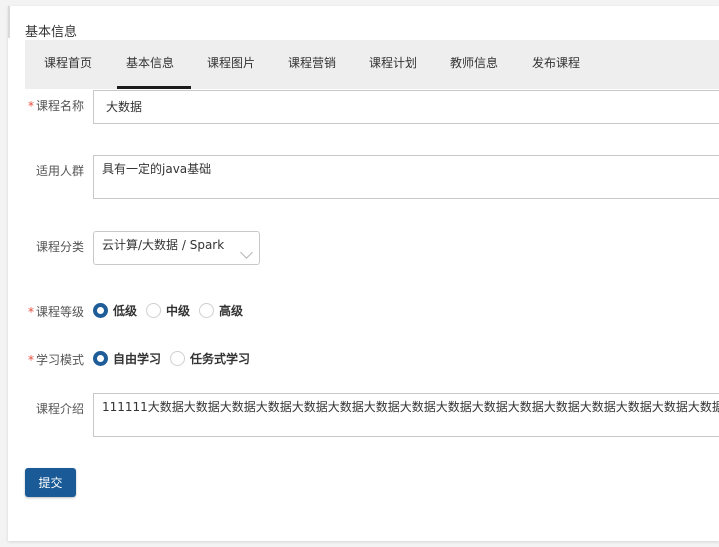 This screenshot has width=719, height=547. I want to click on tab-bar: 课程首页 基本信息 课程图片 课程营销 课程计划 教师信息 发布课程, so click(372, 64).